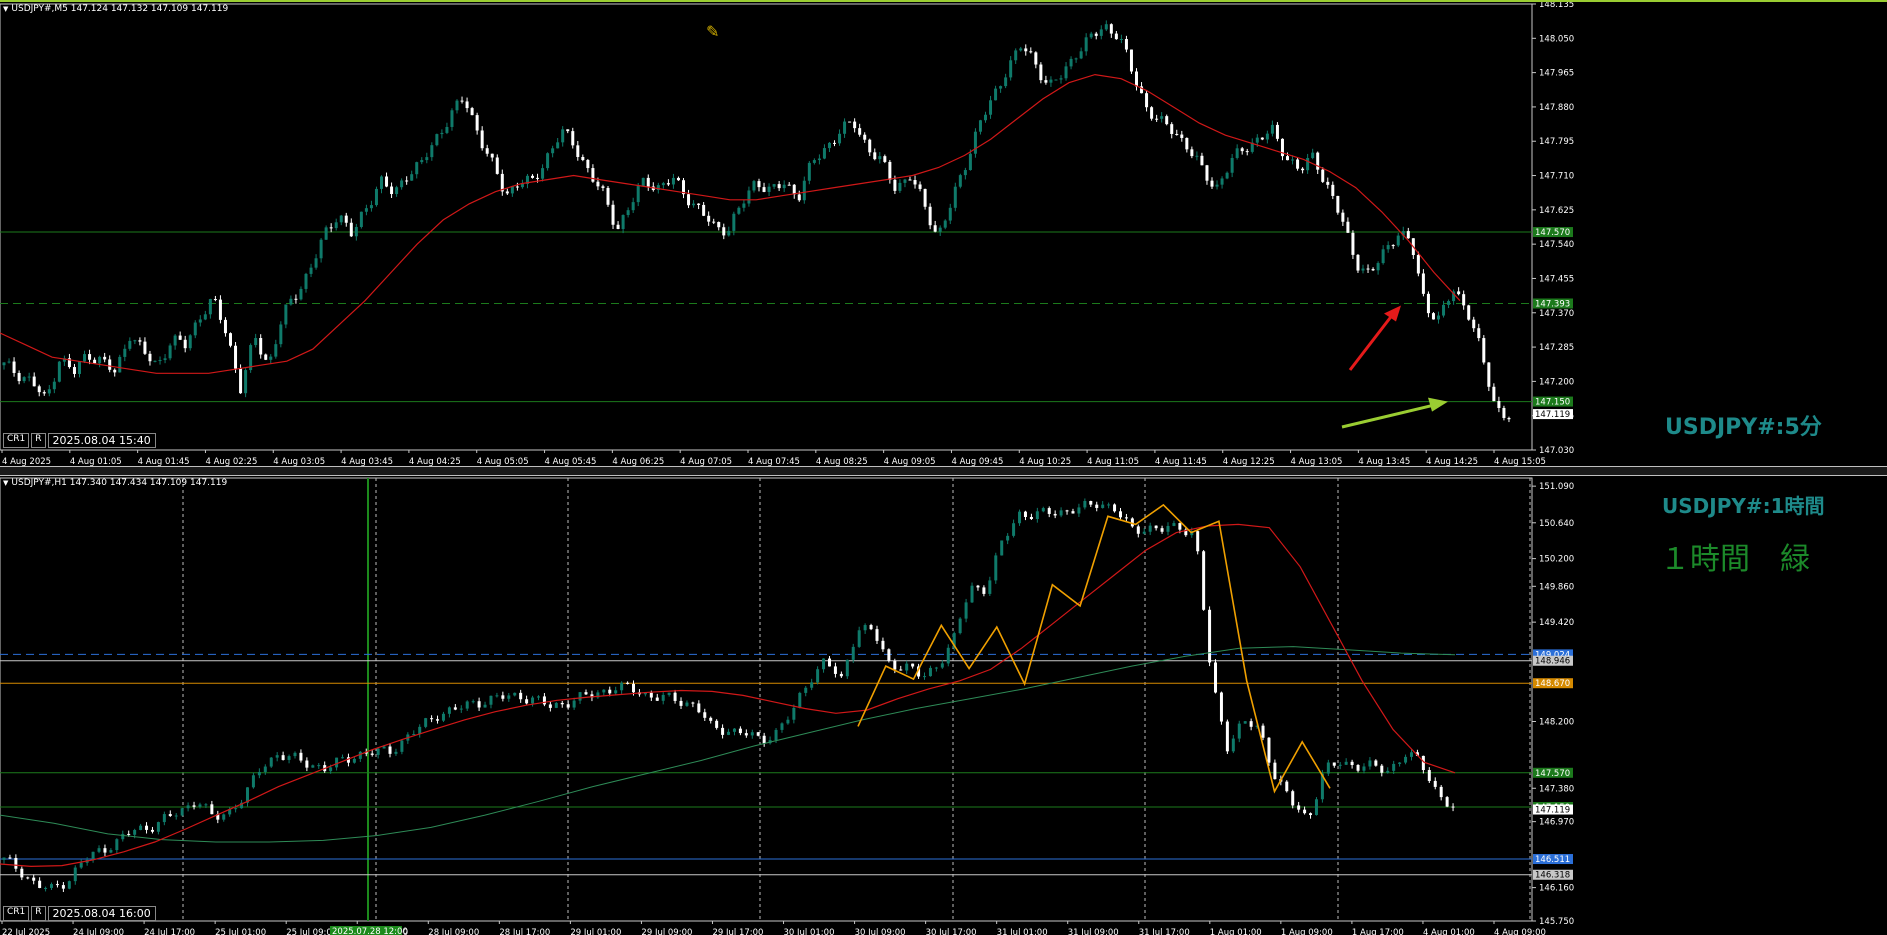  What do you see at coordinates (98, 931) in the screenshot?
I see `h1-xtick-label: 24 Jul 09:00` at bounding box center [98, 931].